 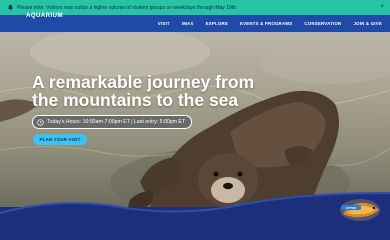 What do you see at coordinates (360, 209) in the screenshot?
I see `otter-badge-icon: OTTER` at bounding box center [360, 209].